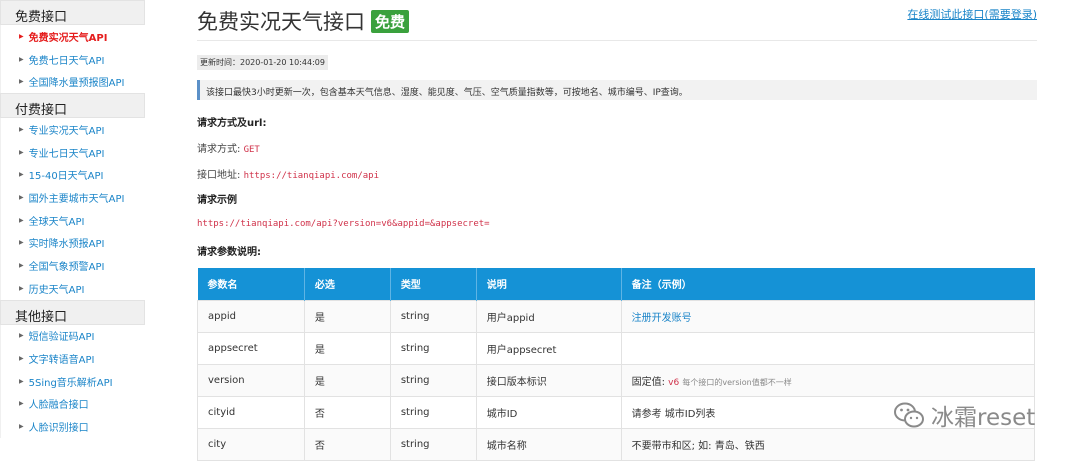 The height and width of the screenshot is (461, 1080). Describe the element at coordinates (251, 412) in the screenshot. I see `cell-name: cityid` at that location.